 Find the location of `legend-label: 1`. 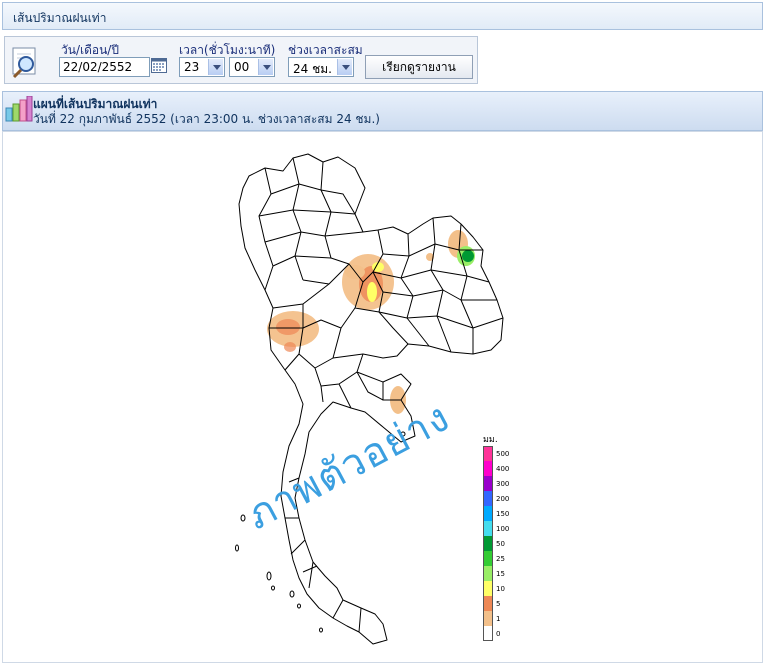

legend-label: 1 is located at coordinates (498, 619).